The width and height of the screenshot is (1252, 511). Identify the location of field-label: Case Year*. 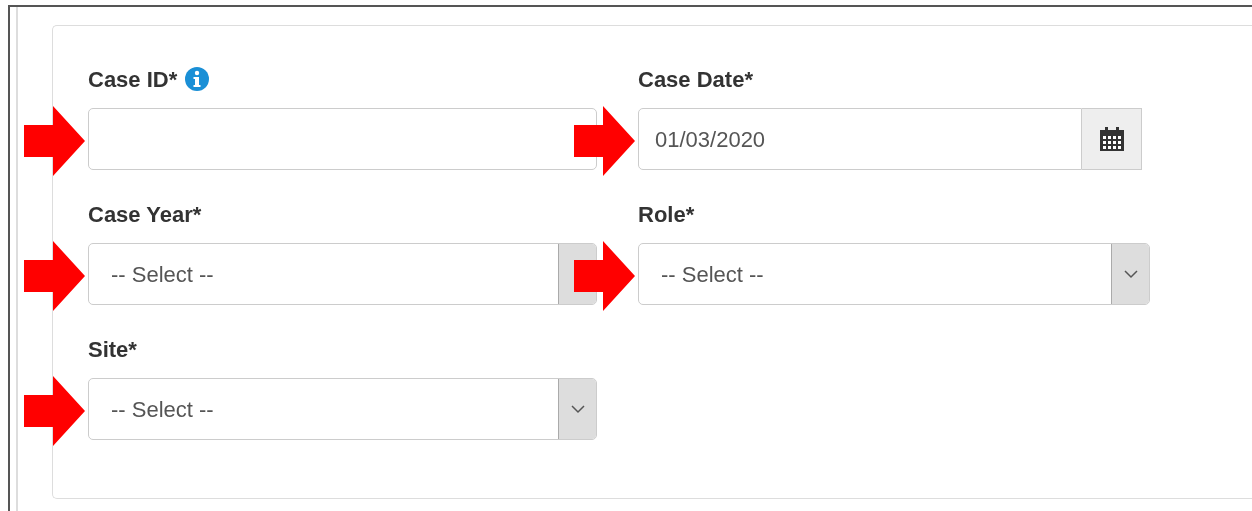
(145, 214).